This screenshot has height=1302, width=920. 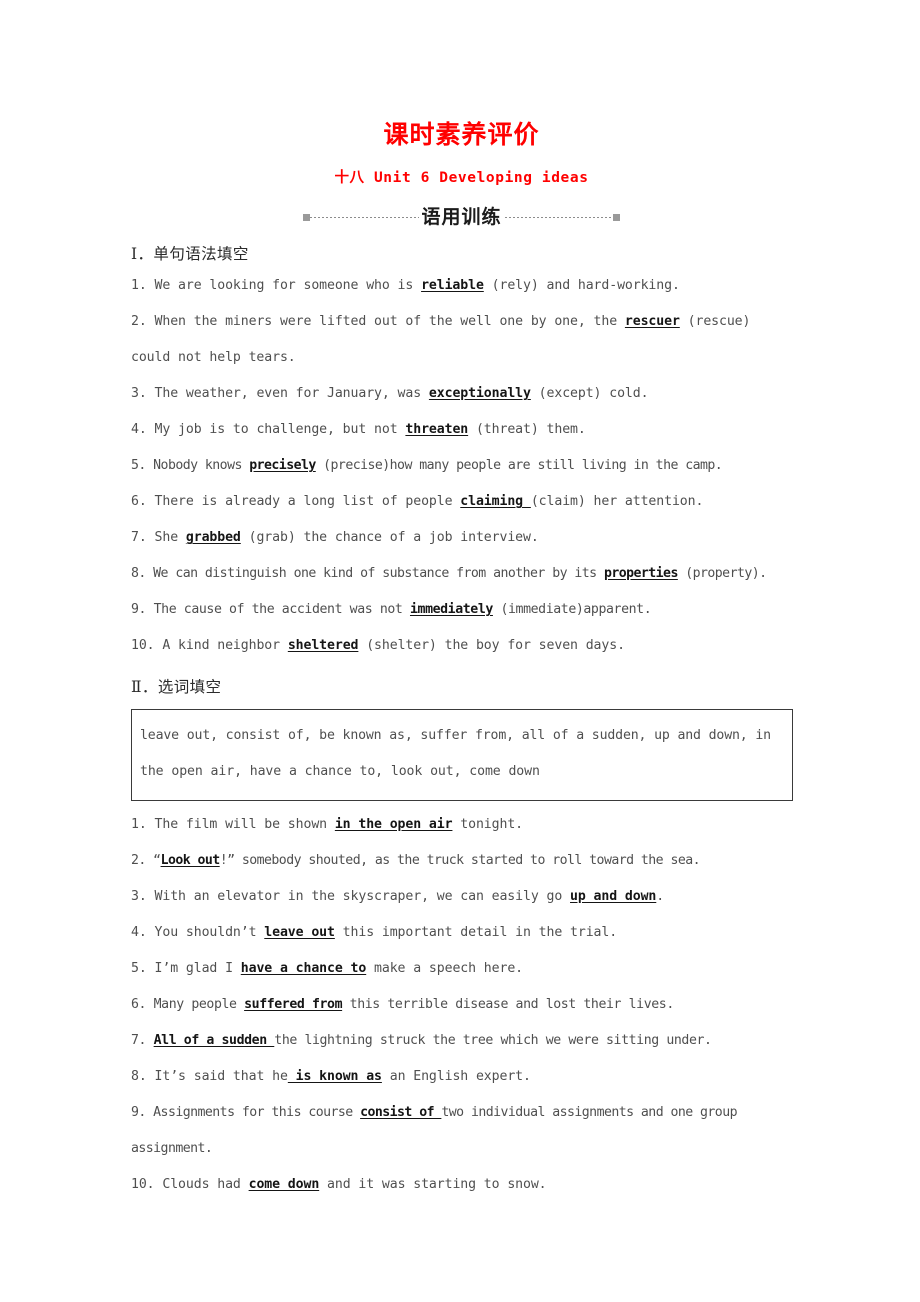 I want to click on question-text-before: Clouds had, so click(x=201, y=1184).